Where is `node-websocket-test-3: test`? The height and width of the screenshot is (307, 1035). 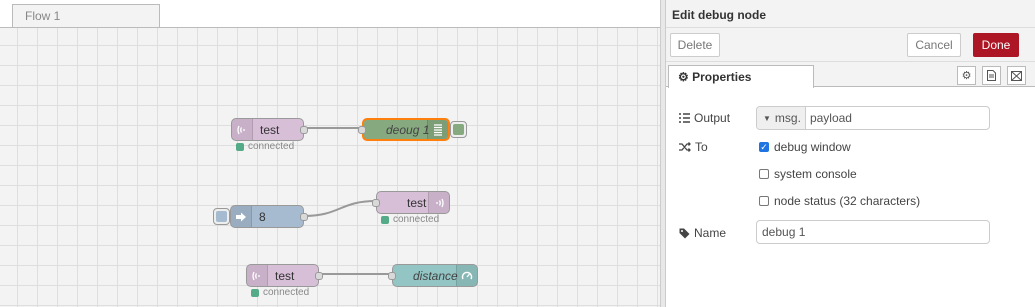
node-websocket-test-3: test is located at coordinates (284, 275).